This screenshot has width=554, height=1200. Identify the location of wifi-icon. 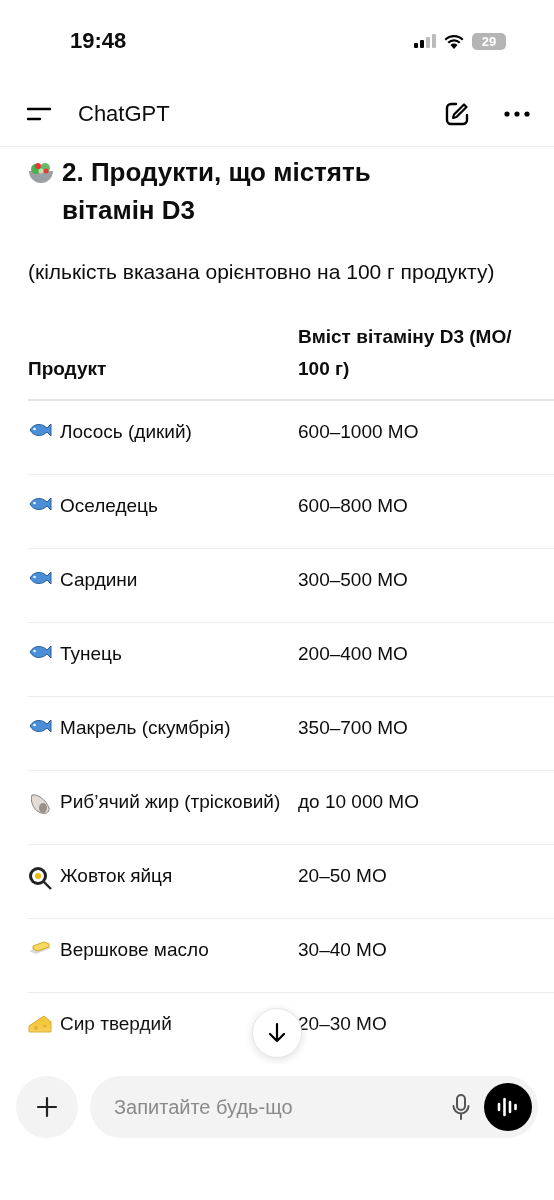
(454, 41).